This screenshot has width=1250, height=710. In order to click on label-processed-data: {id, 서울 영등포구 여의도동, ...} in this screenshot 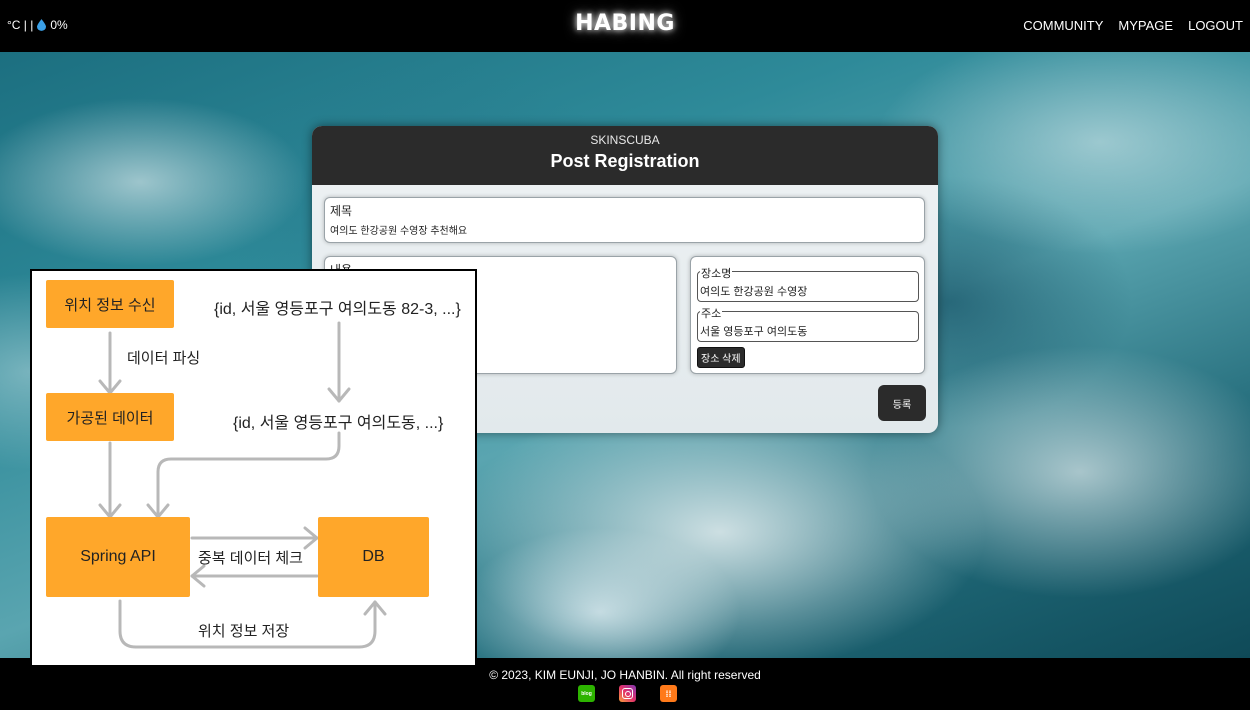, I will do `click(338, 423)`.